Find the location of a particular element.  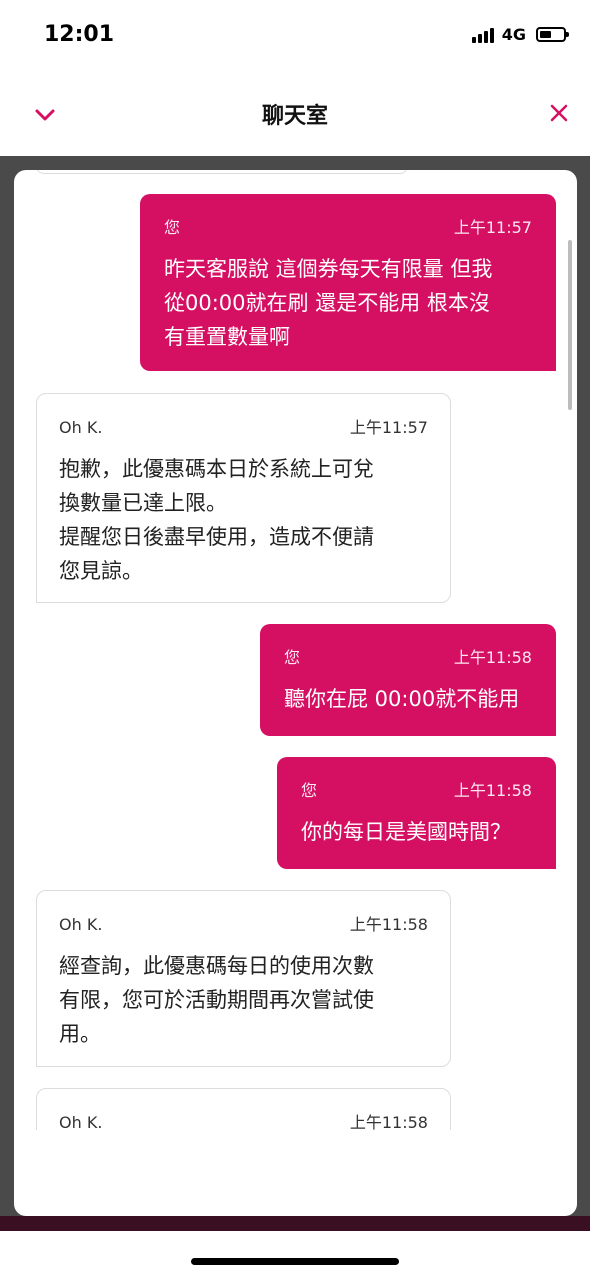

message-meta: Oh K. 上午11:57 is located at coordinates (243, 428).